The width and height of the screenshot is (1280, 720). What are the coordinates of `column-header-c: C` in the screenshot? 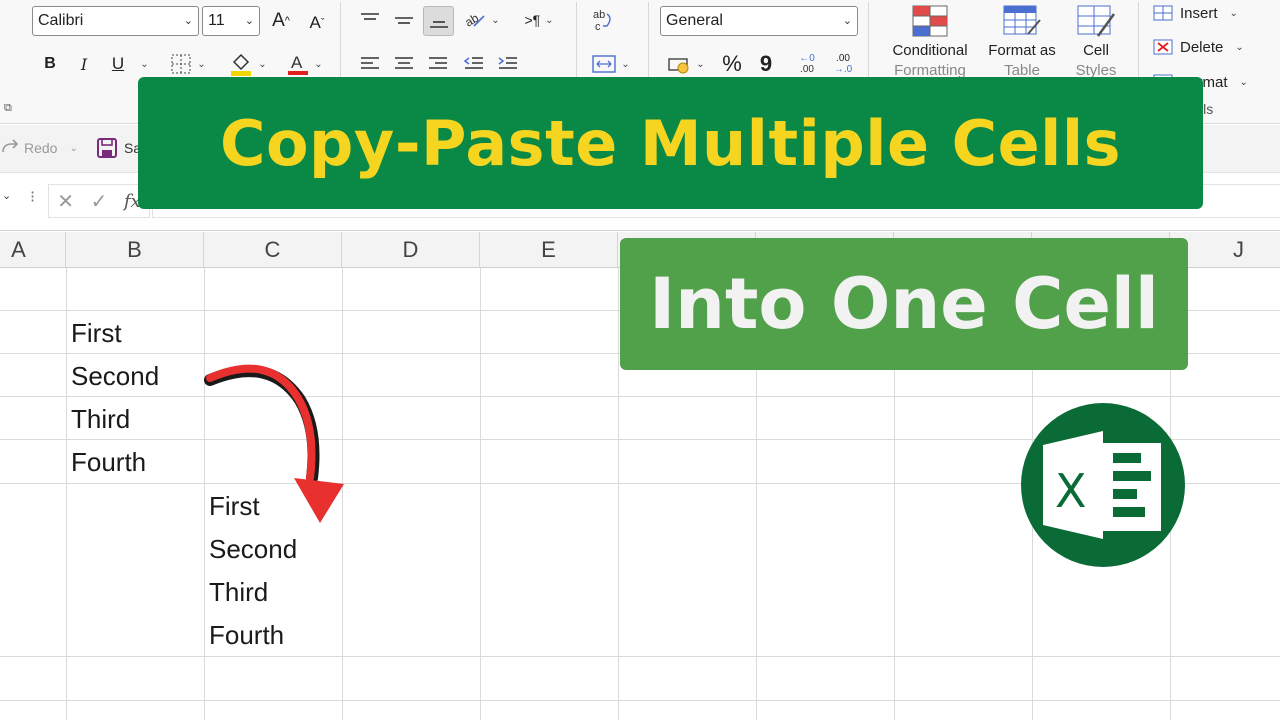 It's located at (273, 250).